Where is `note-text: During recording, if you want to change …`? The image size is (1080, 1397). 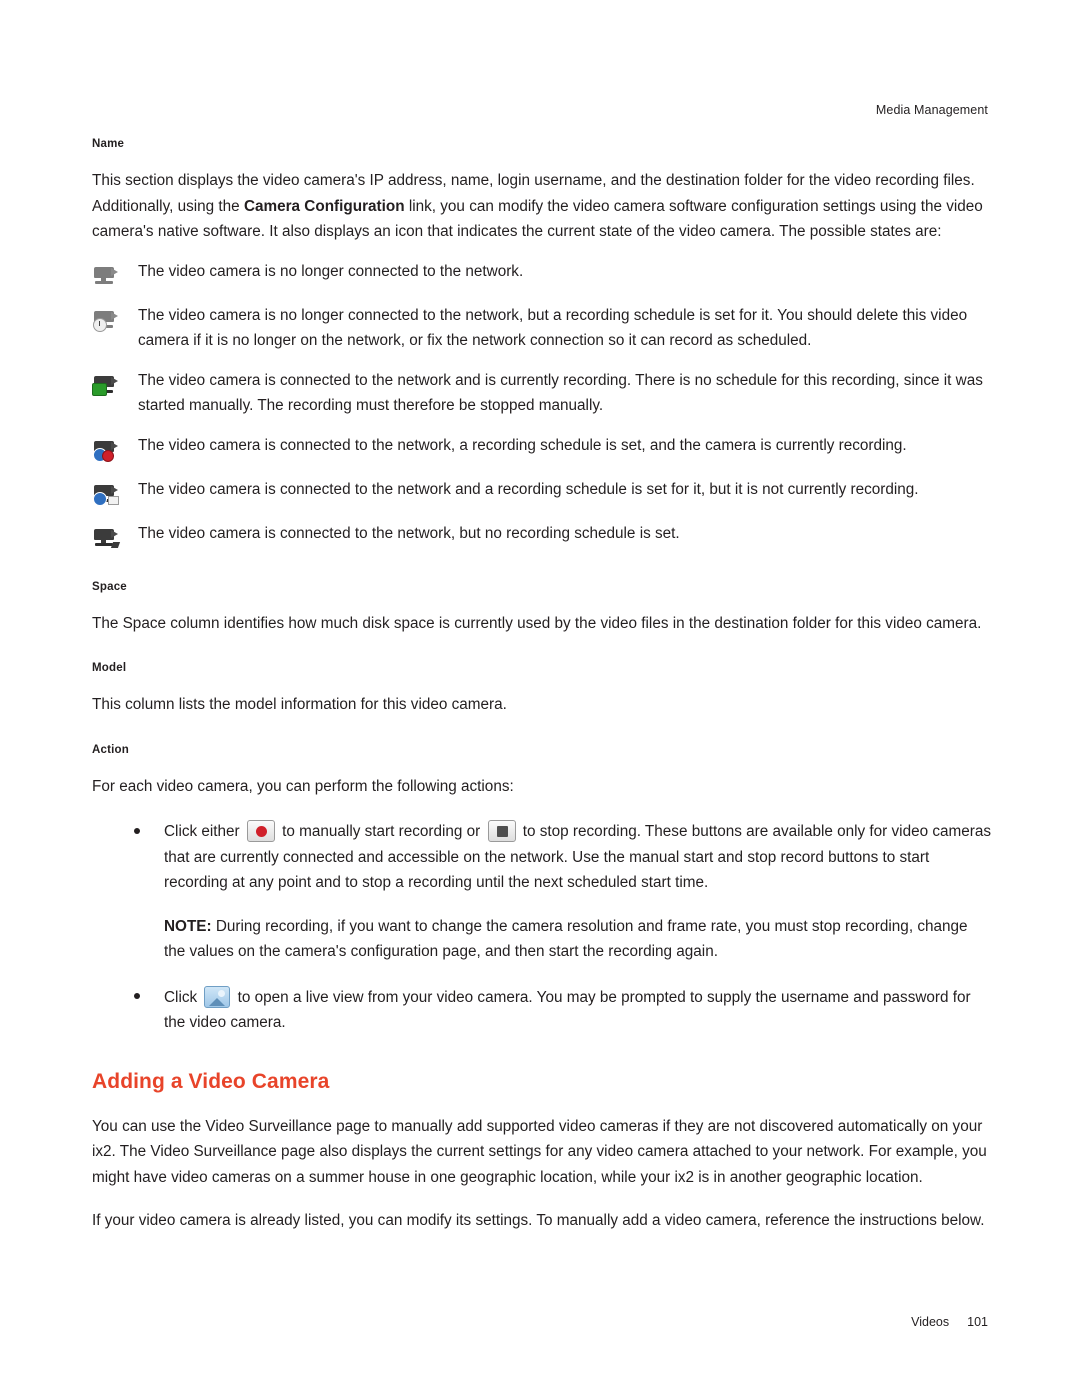
note-text: During recording, if you want to change … is located at coordinates (566, 939).